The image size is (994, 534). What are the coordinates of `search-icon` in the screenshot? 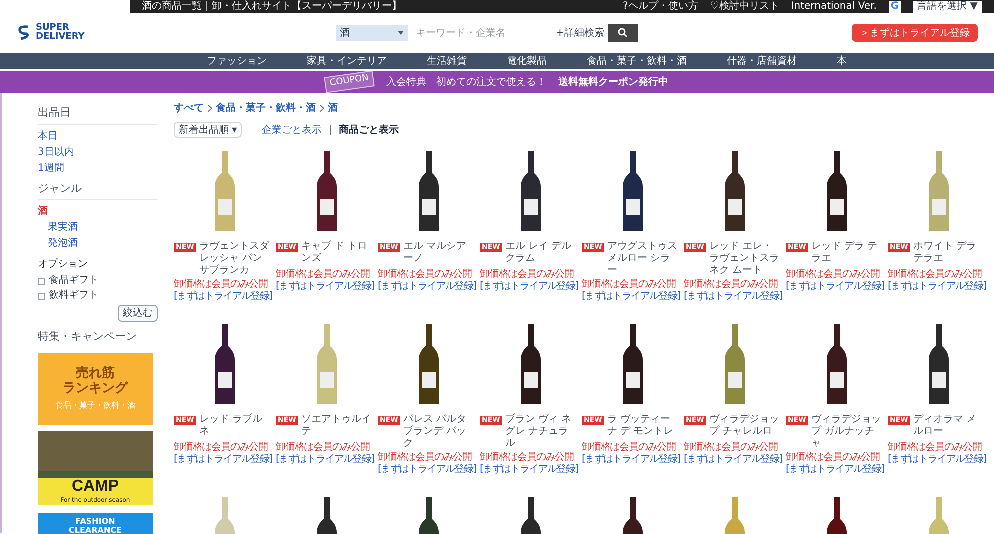 It's located at (623, 33).